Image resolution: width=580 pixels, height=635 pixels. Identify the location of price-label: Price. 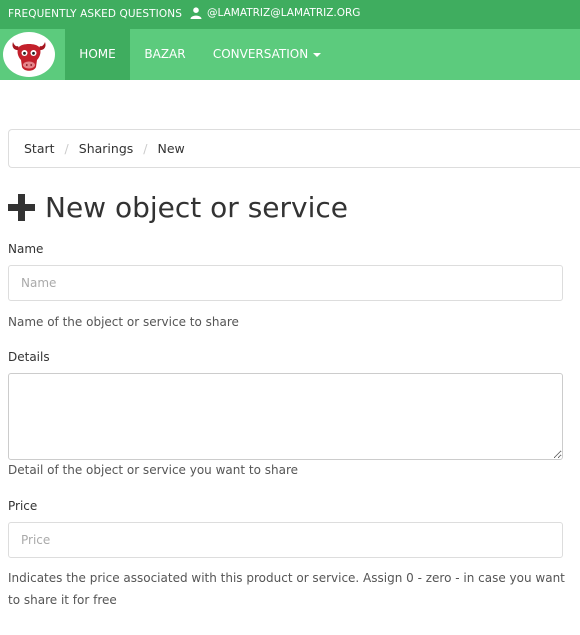
(23, 506).